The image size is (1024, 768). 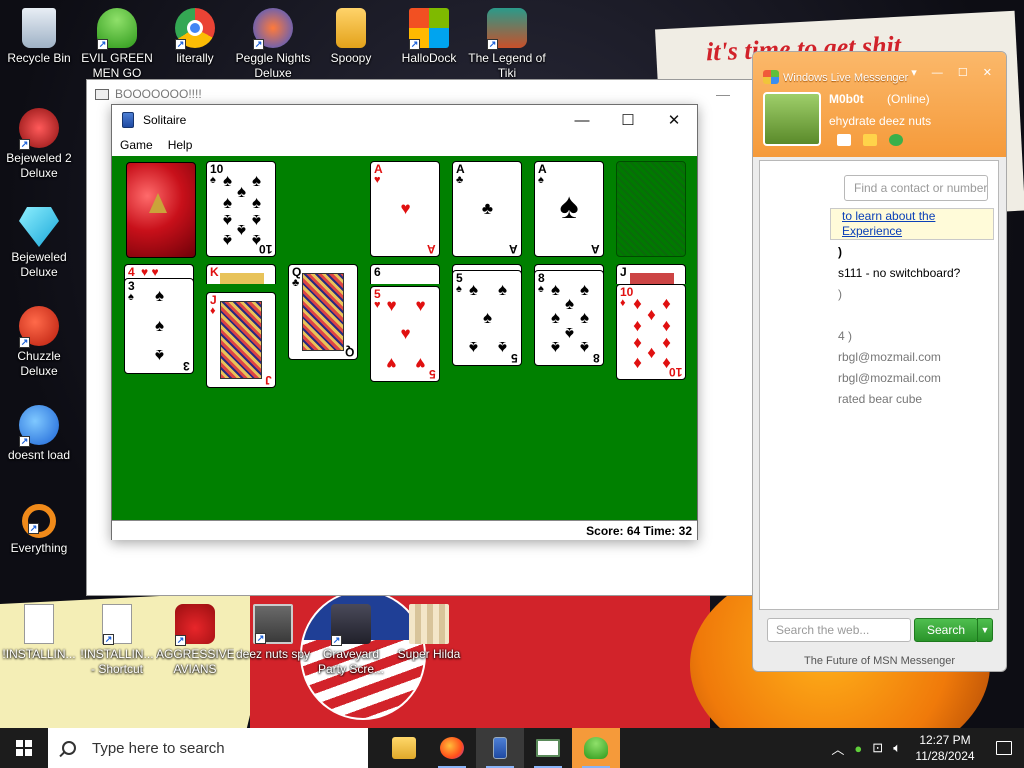 I want to click on desktop-icon-installing-shortcut: ↗ !INSTALLIN... - Shortcut, so click(x=117, y=640).